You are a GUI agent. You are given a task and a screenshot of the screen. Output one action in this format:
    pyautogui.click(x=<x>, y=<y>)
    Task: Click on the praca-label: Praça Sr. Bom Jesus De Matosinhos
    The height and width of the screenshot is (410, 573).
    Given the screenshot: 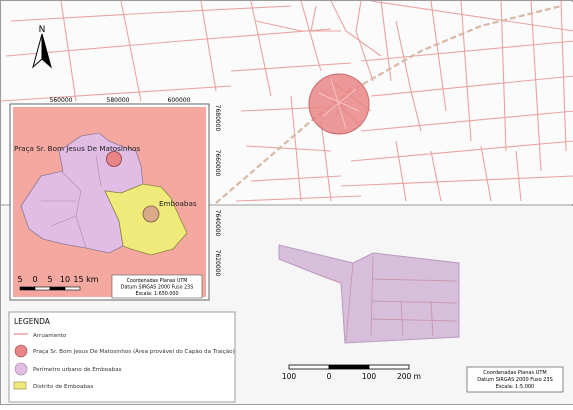 What is the action you would take?
    pyautogui.click(x=77, y=148)
    